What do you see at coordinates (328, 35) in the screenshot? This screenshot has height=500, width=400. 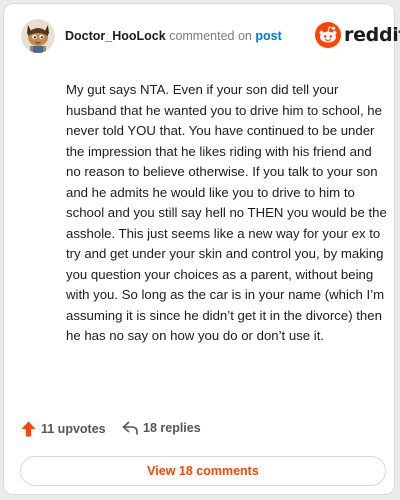 I see `reddit-snoo-icon` at bounding box center [328, 35].